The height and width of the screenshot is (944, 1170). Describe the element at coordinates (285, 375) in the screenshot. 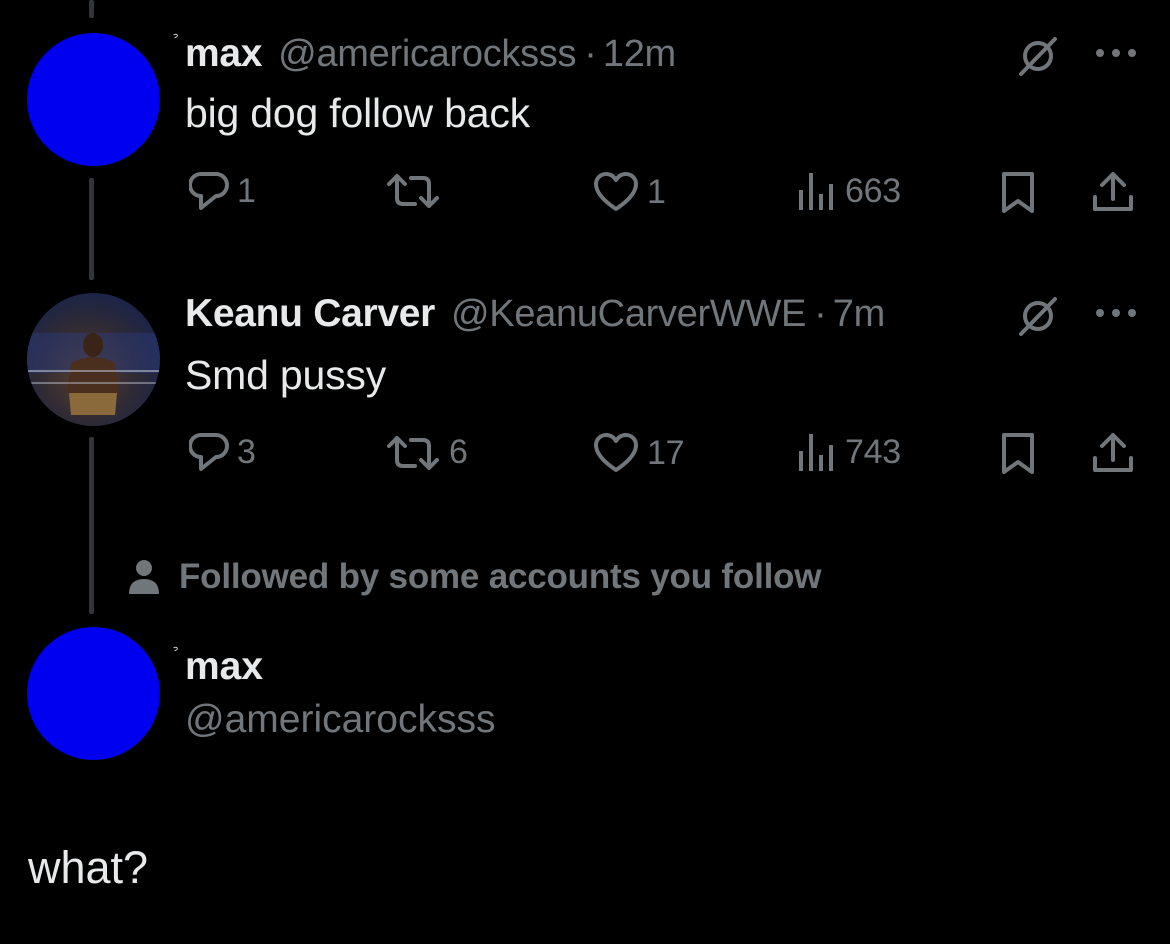

I see `tweet-text: Smd pussy` at that location.